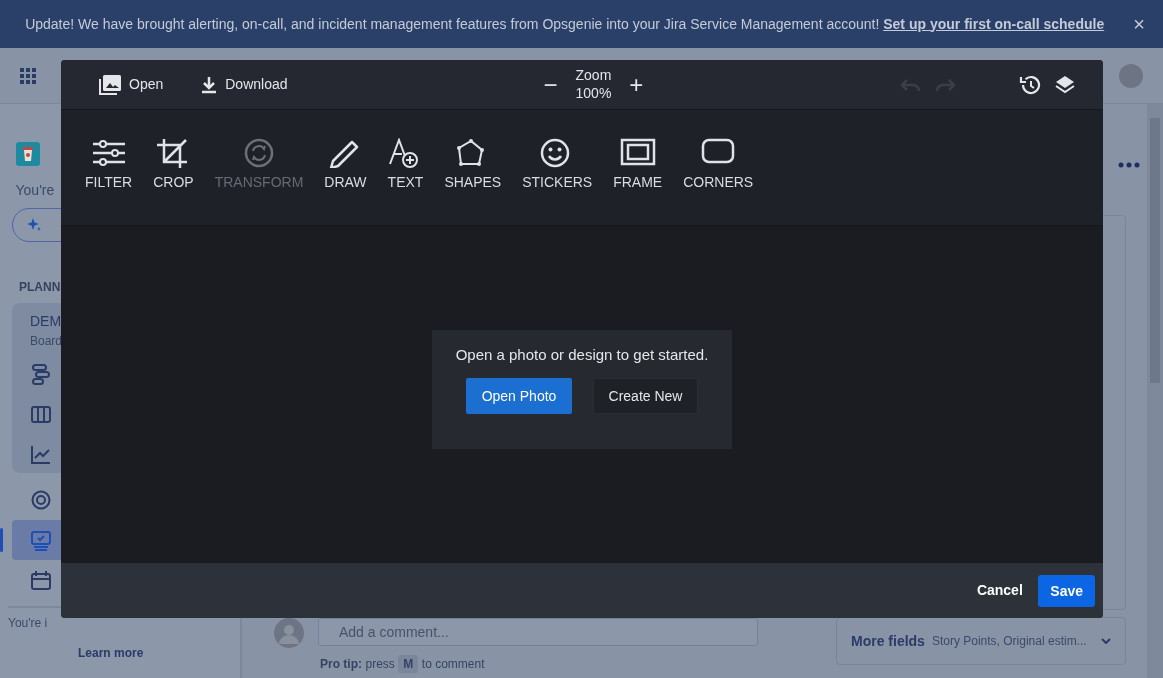 The image size is (1163, 678). I want to click on project-subtitle: Board, so click(46, 341).